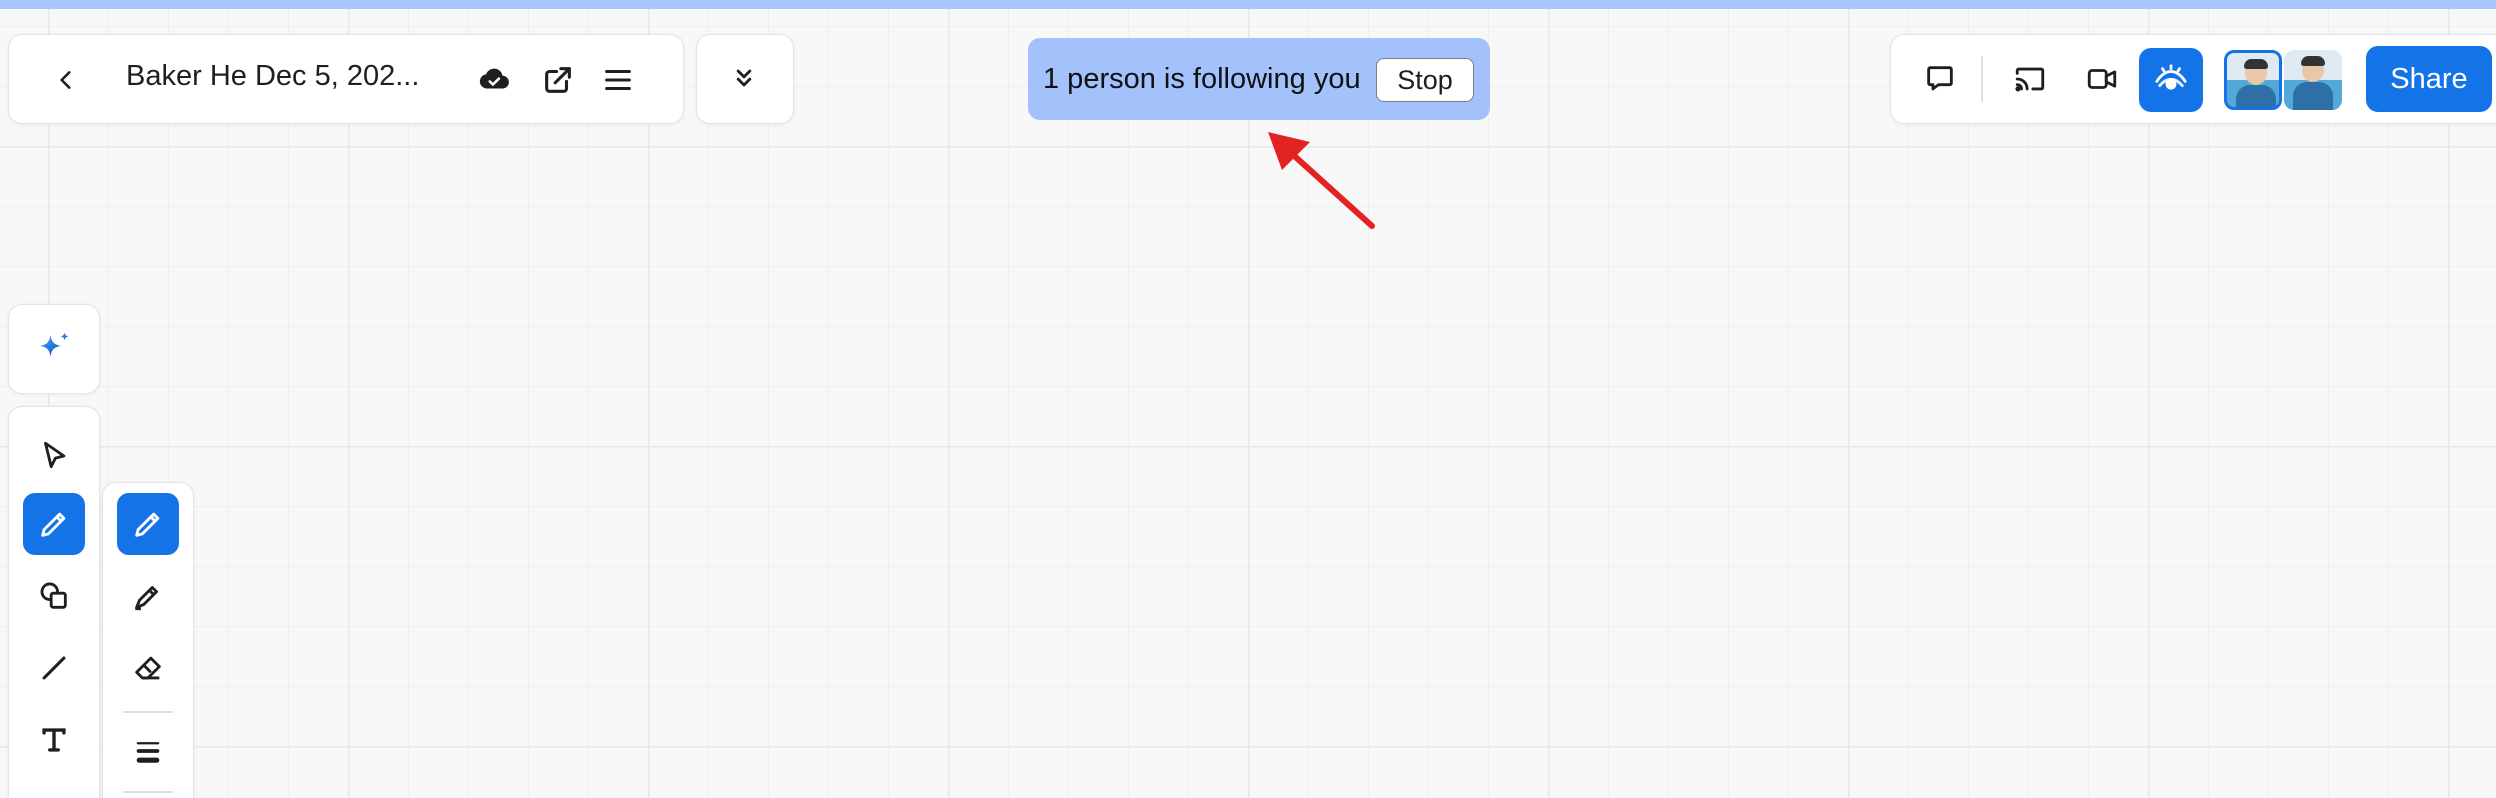  I want to click on cloud-saved-icon, so click(494, 78).